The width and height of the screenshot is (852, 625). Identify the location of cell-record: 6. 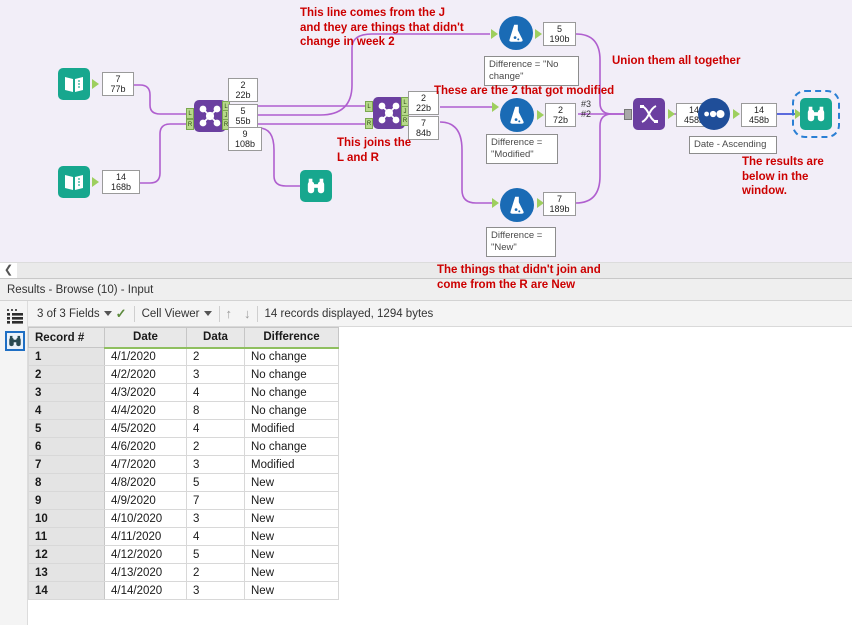
(66, 446).